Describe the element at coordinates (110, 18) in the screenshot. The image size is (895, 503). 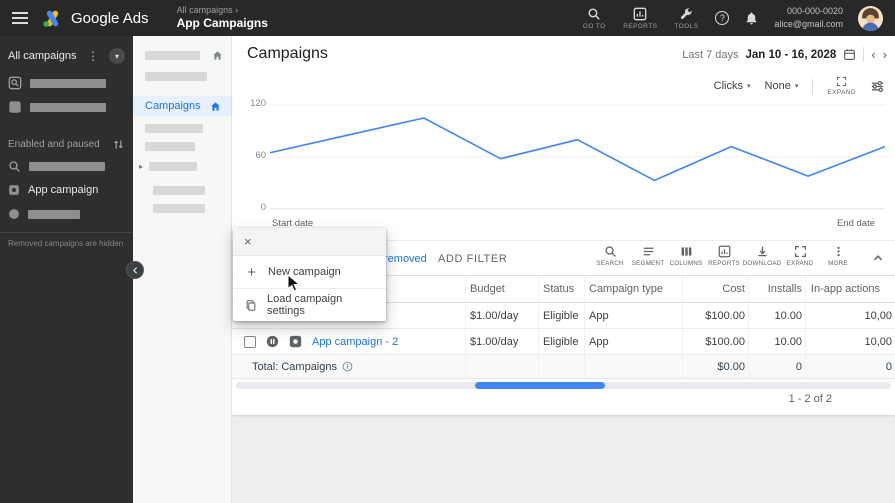
I see `product-name: Google Ads` at that location.